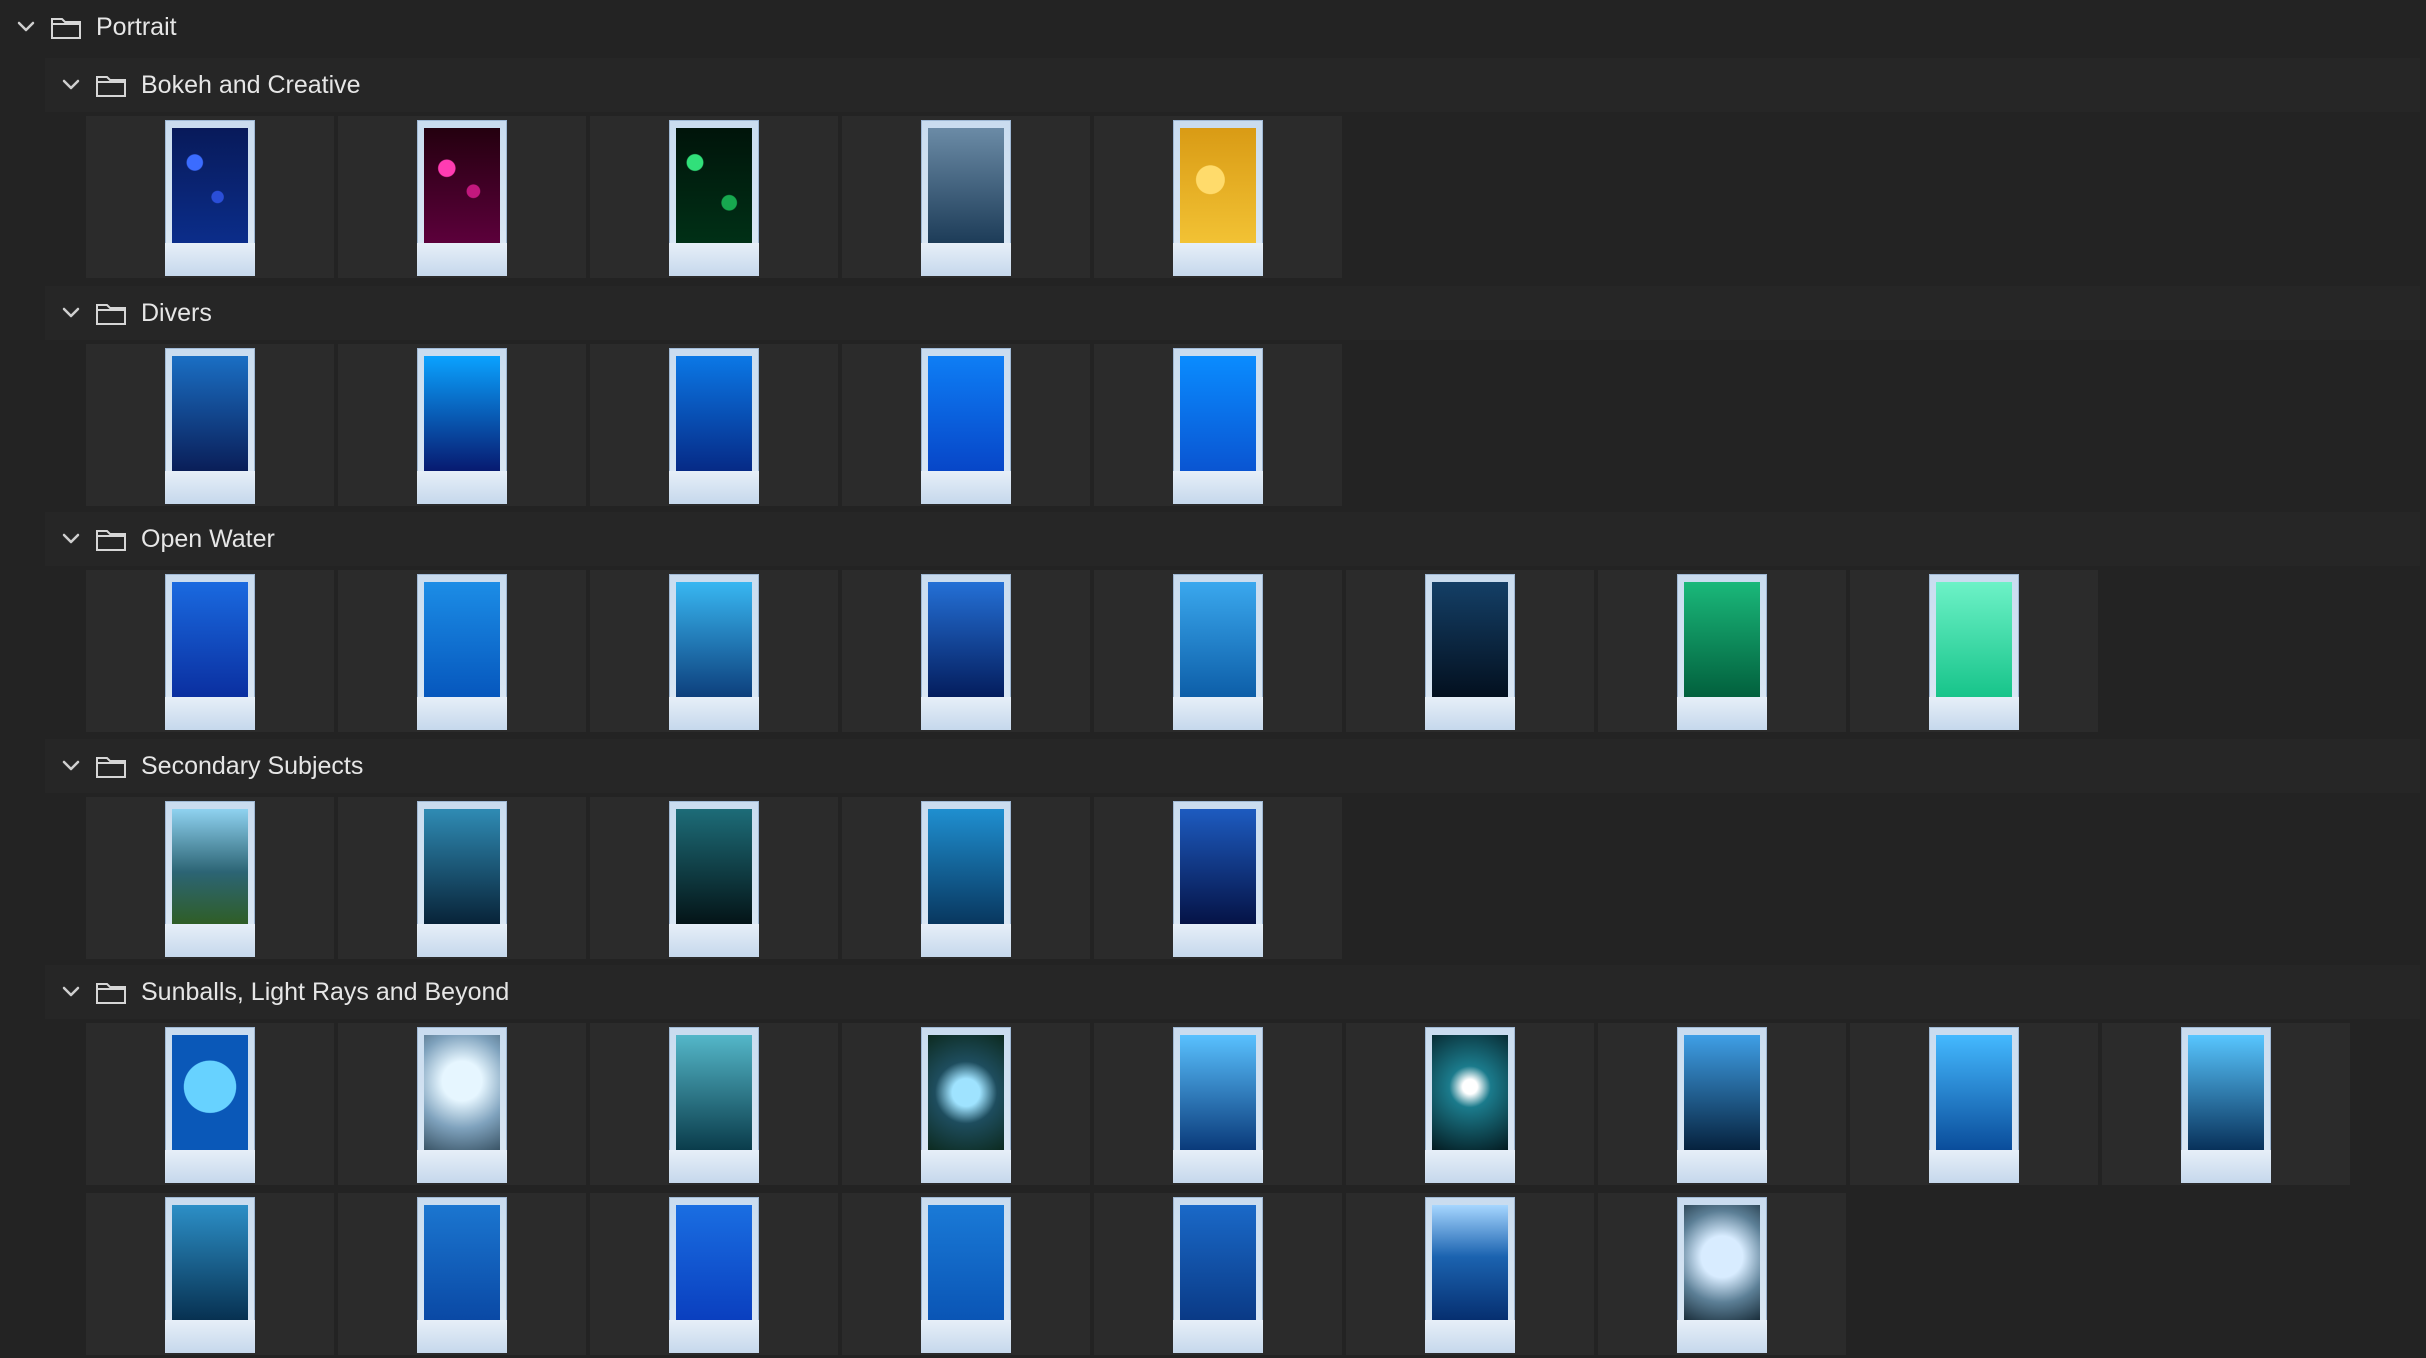 The width and height of the screenshot is (2426, 1358). What do you see at coordinates (1232, 539) in the screenshot?
I see `folder-row-open-water: Open Water` at bounding box center [1232, 539].